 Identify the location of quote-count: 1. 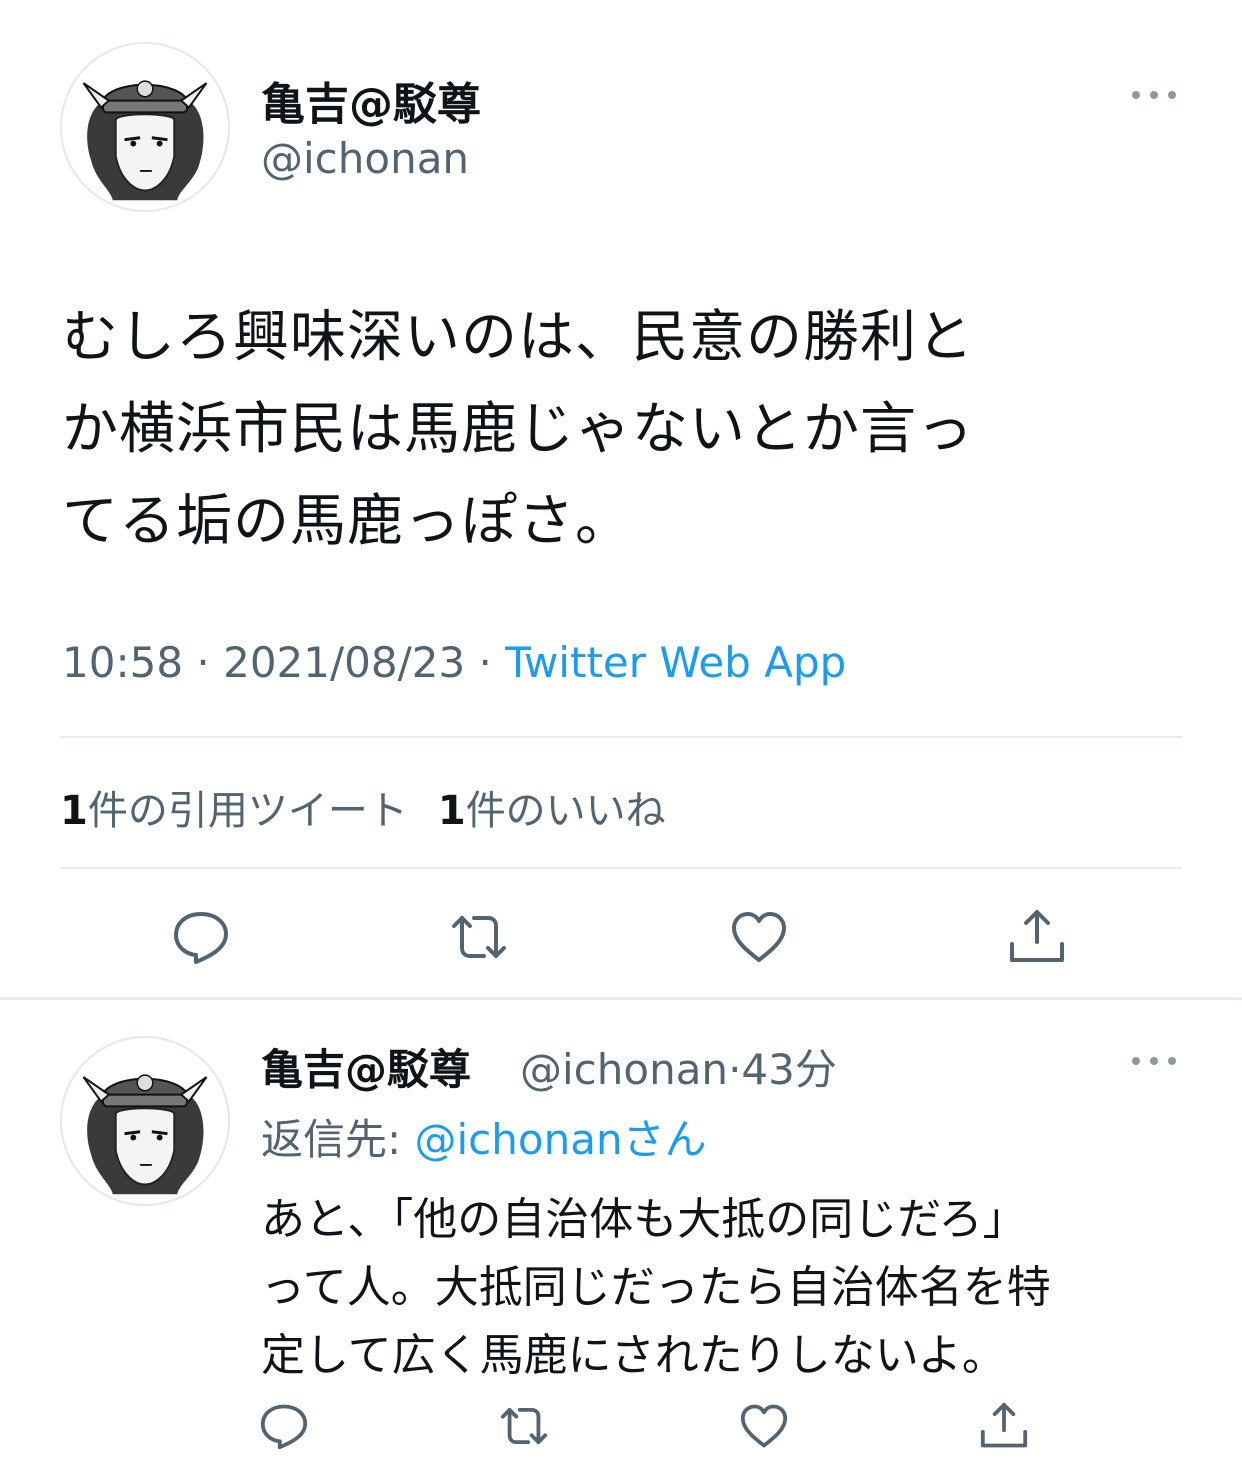
(74, 811).